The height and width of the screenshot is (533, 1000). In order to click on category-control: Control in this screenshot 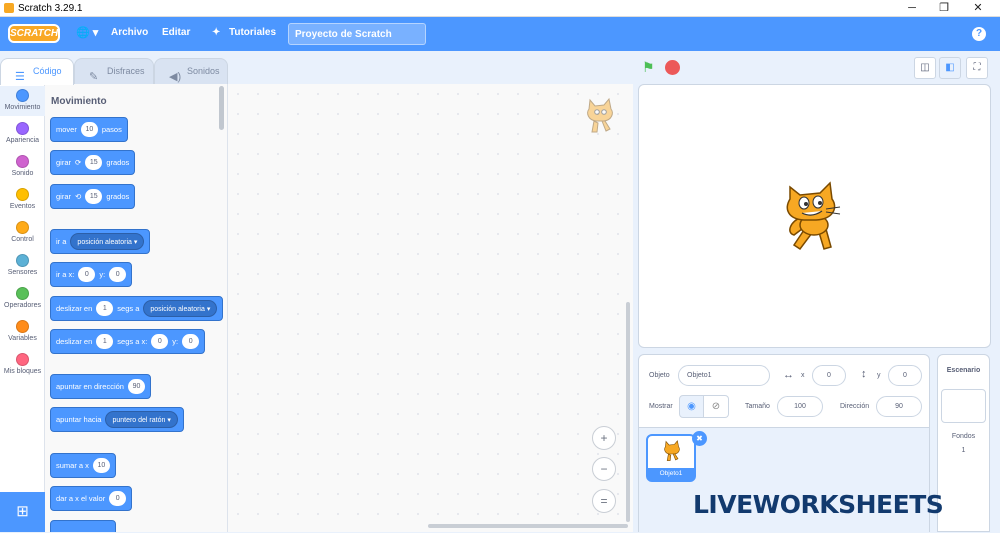, I will do `click(22, 232)`.